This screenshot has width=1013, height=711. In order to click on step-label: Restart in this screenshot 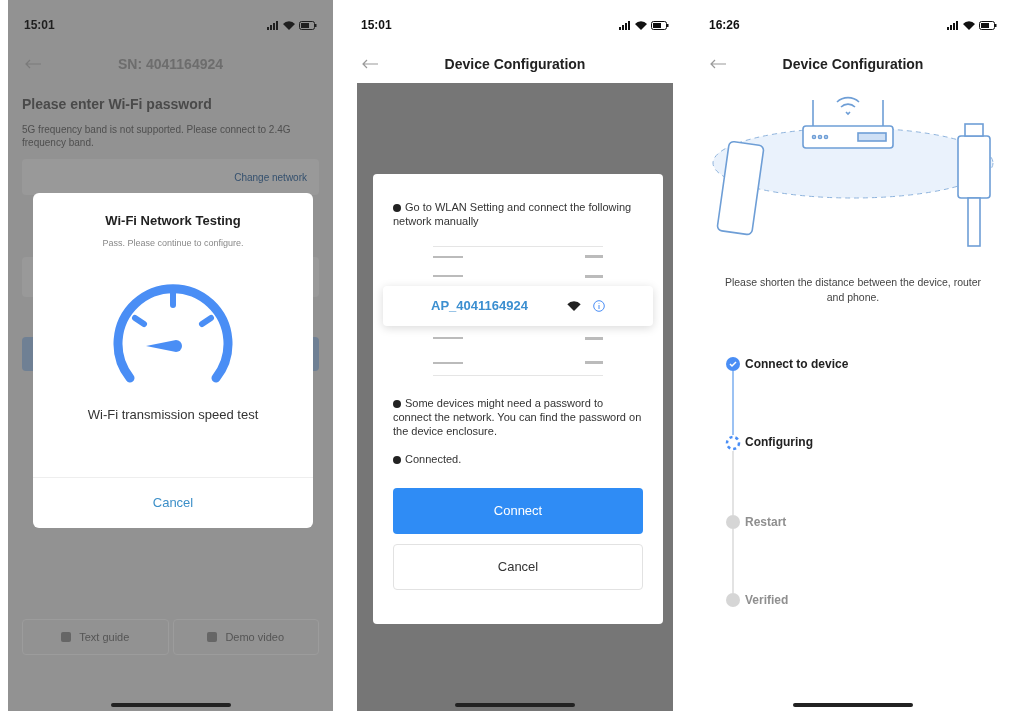, I will do `click(766, 523)`.